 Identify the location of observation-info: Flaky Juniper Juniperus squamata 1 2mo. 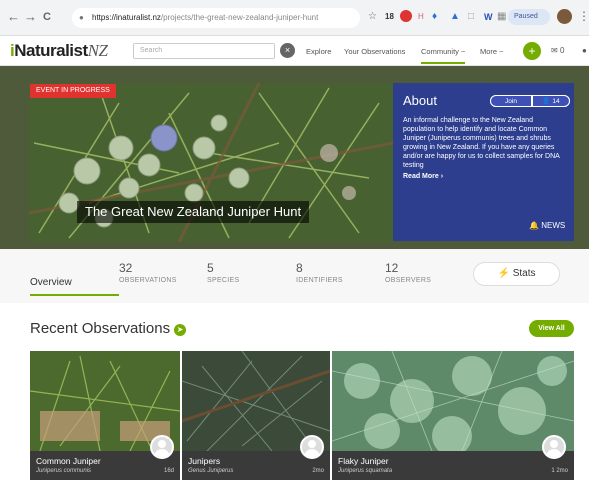
(453, 465).